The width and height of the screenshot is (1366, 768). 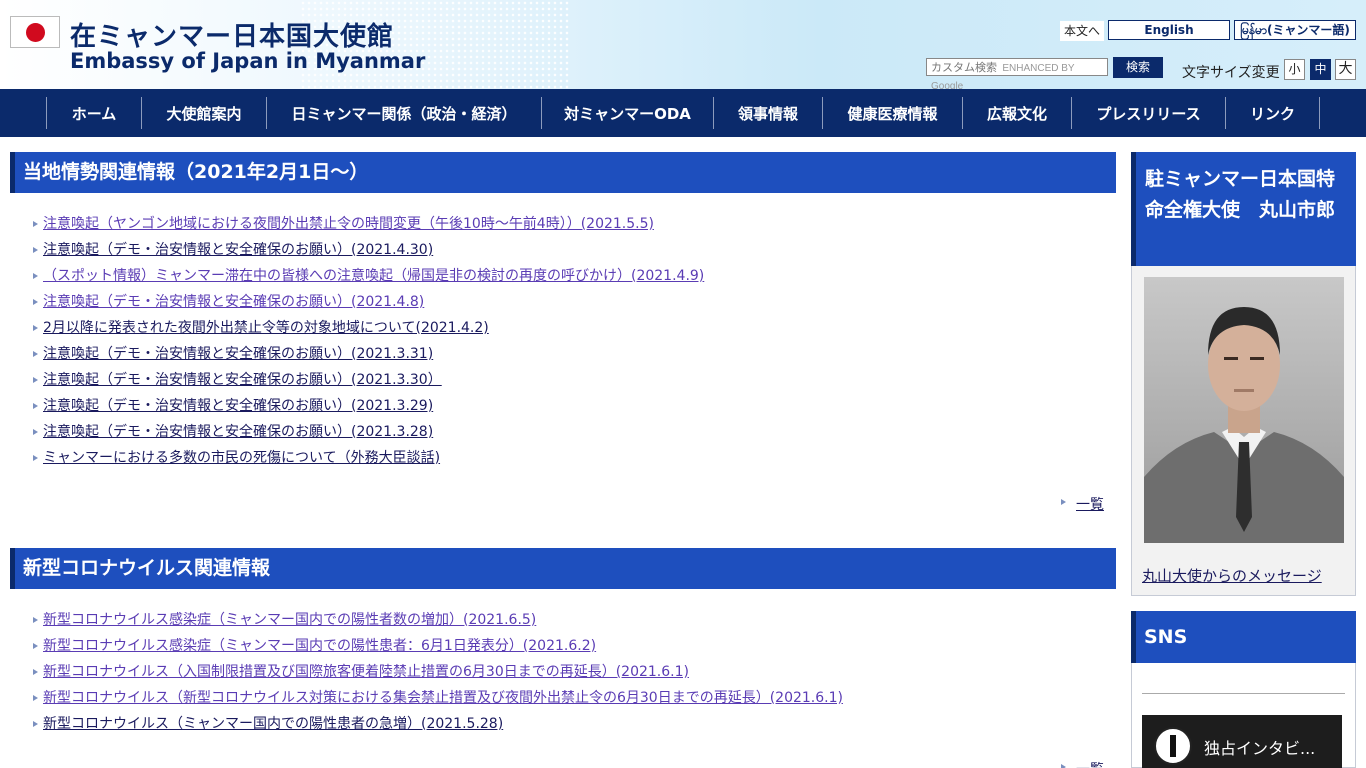 What do you see at coordinates (572, 406) in the screenshot?
I see `list-item: 注意喚起（デモ・治安情報と安全確保のお願い）(2021.3.29)` at bounding box center [572, 406].